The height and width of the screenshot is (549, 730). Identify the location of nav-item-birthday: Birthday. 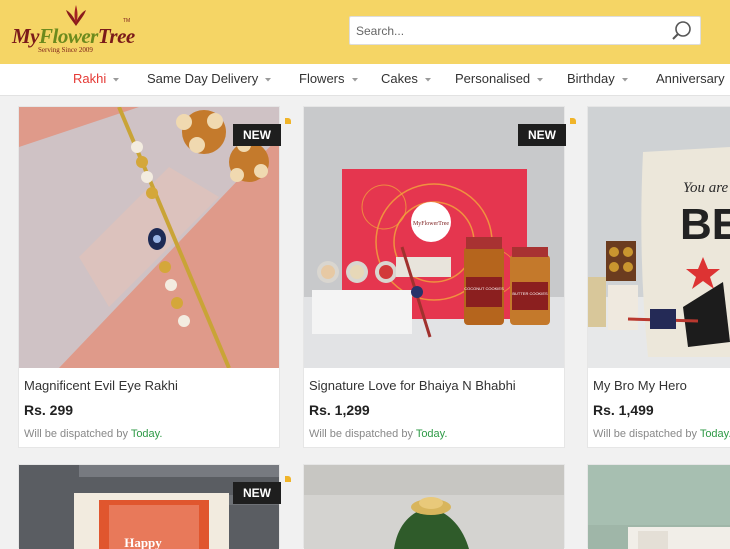
(598, 79).